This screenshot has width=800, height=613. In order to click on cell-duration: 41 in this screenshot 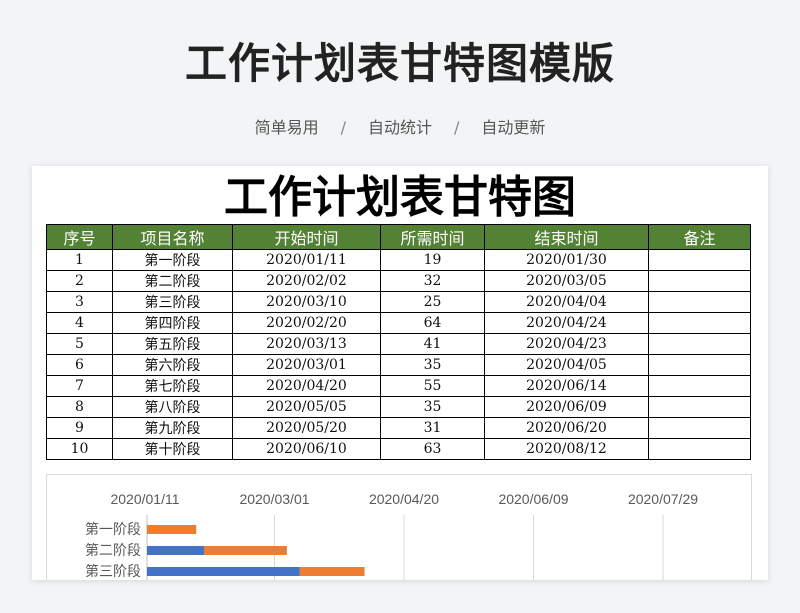, I will do `click(432, 344)`.